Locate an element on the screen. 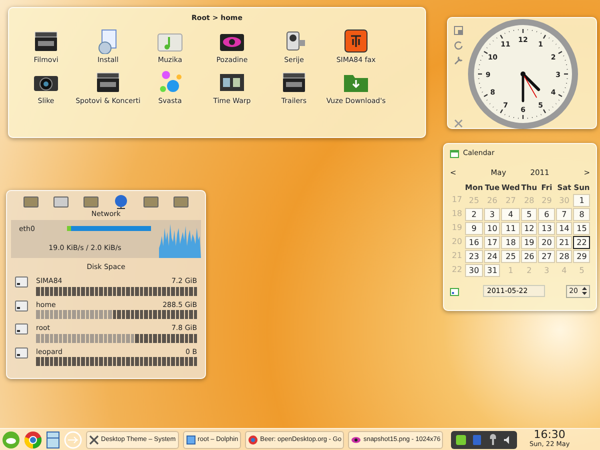  day-cell: 12 is located at coordinates (529, 228).